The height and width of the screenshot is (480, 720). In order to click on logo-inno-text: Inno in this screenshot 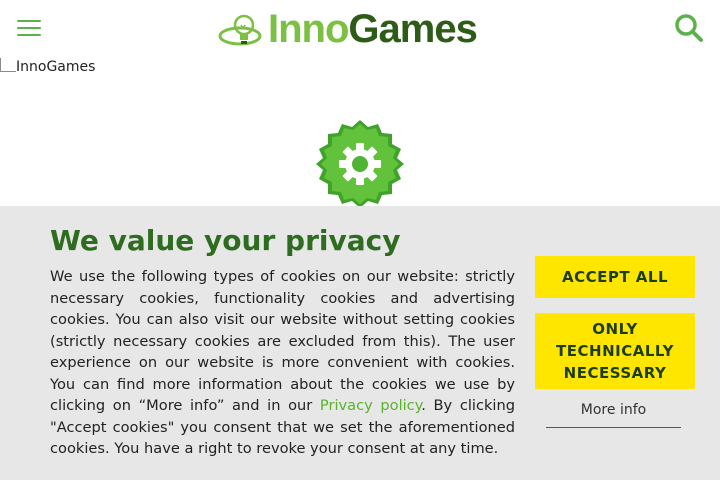, I will do `click(308, 29)`.